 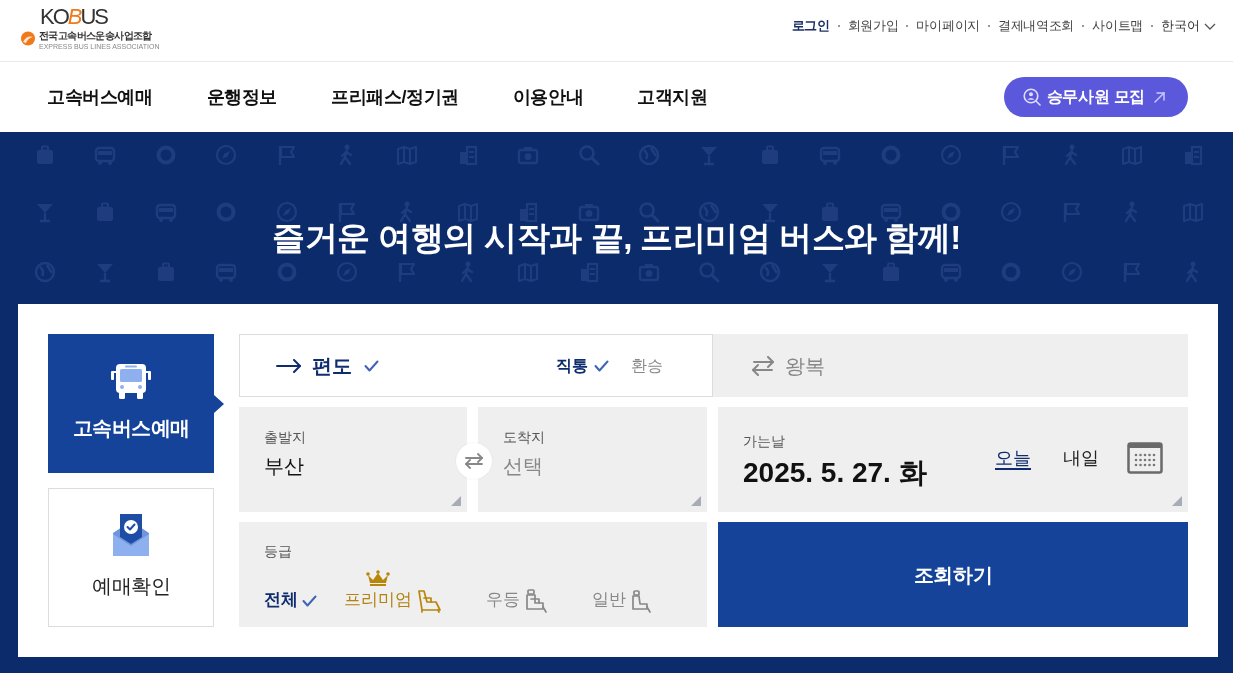 What do you see at coordinates (131, 403) in the screenshot?
I see `side-tab: 고속버스예매` at bounding box center [131, 403].